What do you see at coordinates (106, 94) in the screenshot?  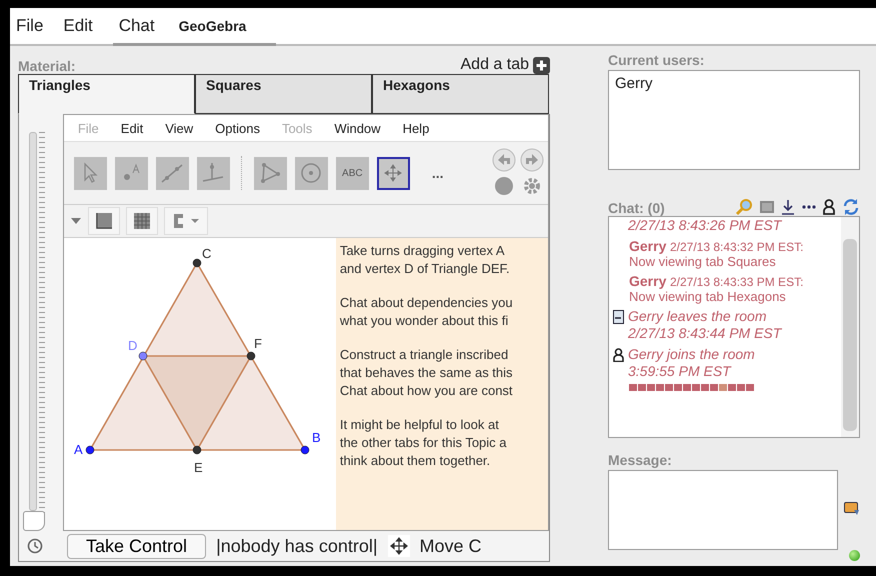 I see `material-tab: Triangles` at bounding box center [106, 94].